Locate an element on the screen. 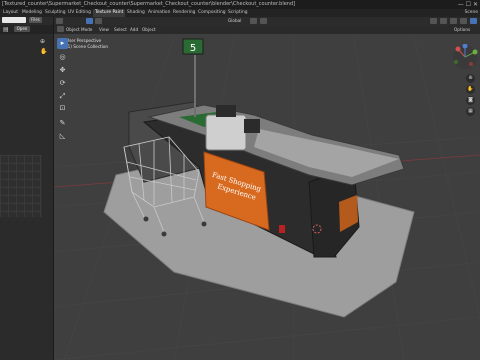 Image resolution: width=480 pixels, height=360 pixels. grid-icon: ▦ is located at coordinates (470, 111).